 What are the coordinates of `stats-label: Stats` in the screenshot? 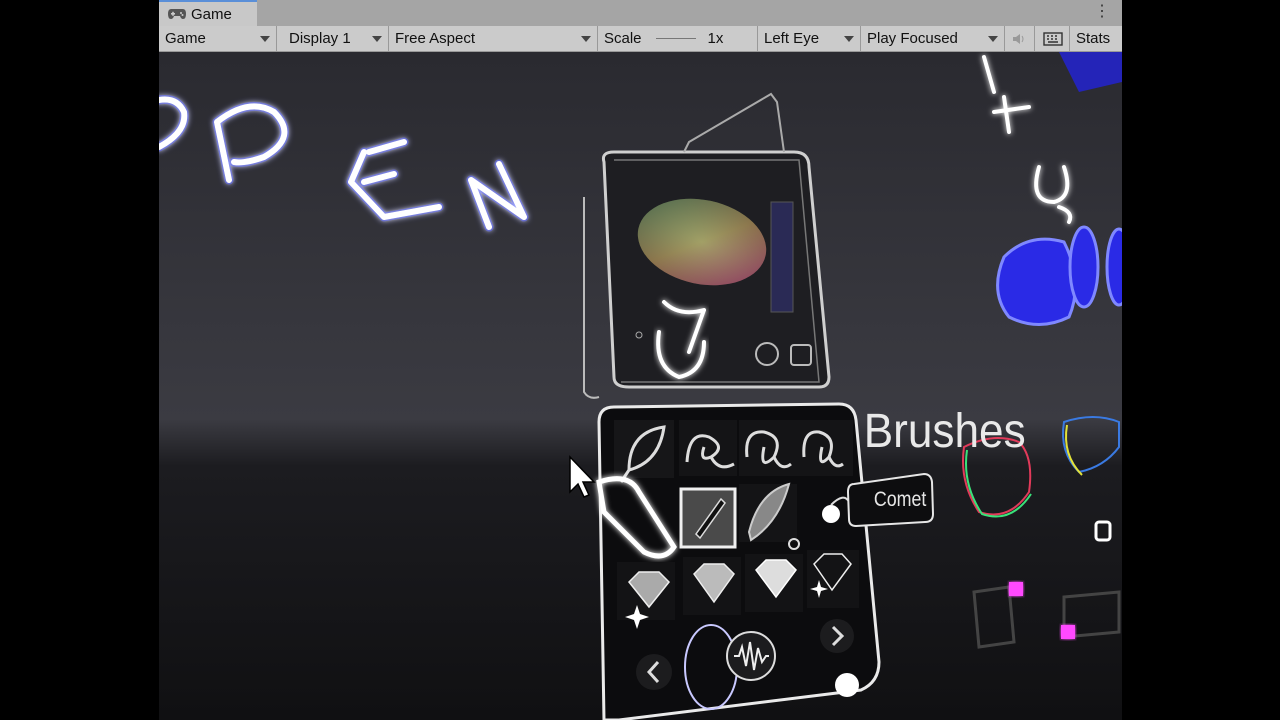 It's located at (1093, 38).